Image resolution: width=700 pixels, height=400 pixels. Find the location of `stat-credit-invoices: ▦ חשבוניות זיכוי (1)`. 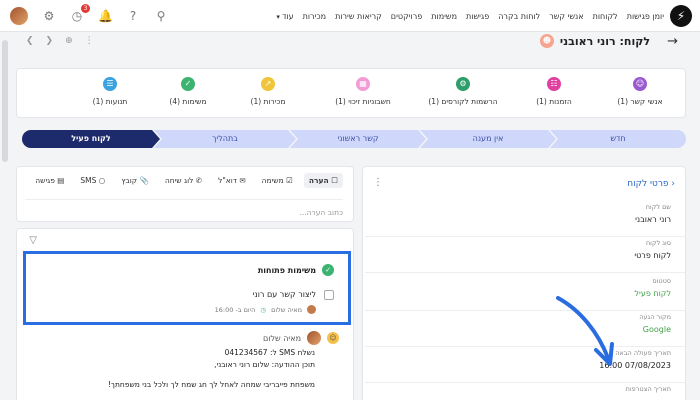

stat-credit-invoices: ▦ חשבוניות זיכוי (1) is located at coordinates (363, 91).